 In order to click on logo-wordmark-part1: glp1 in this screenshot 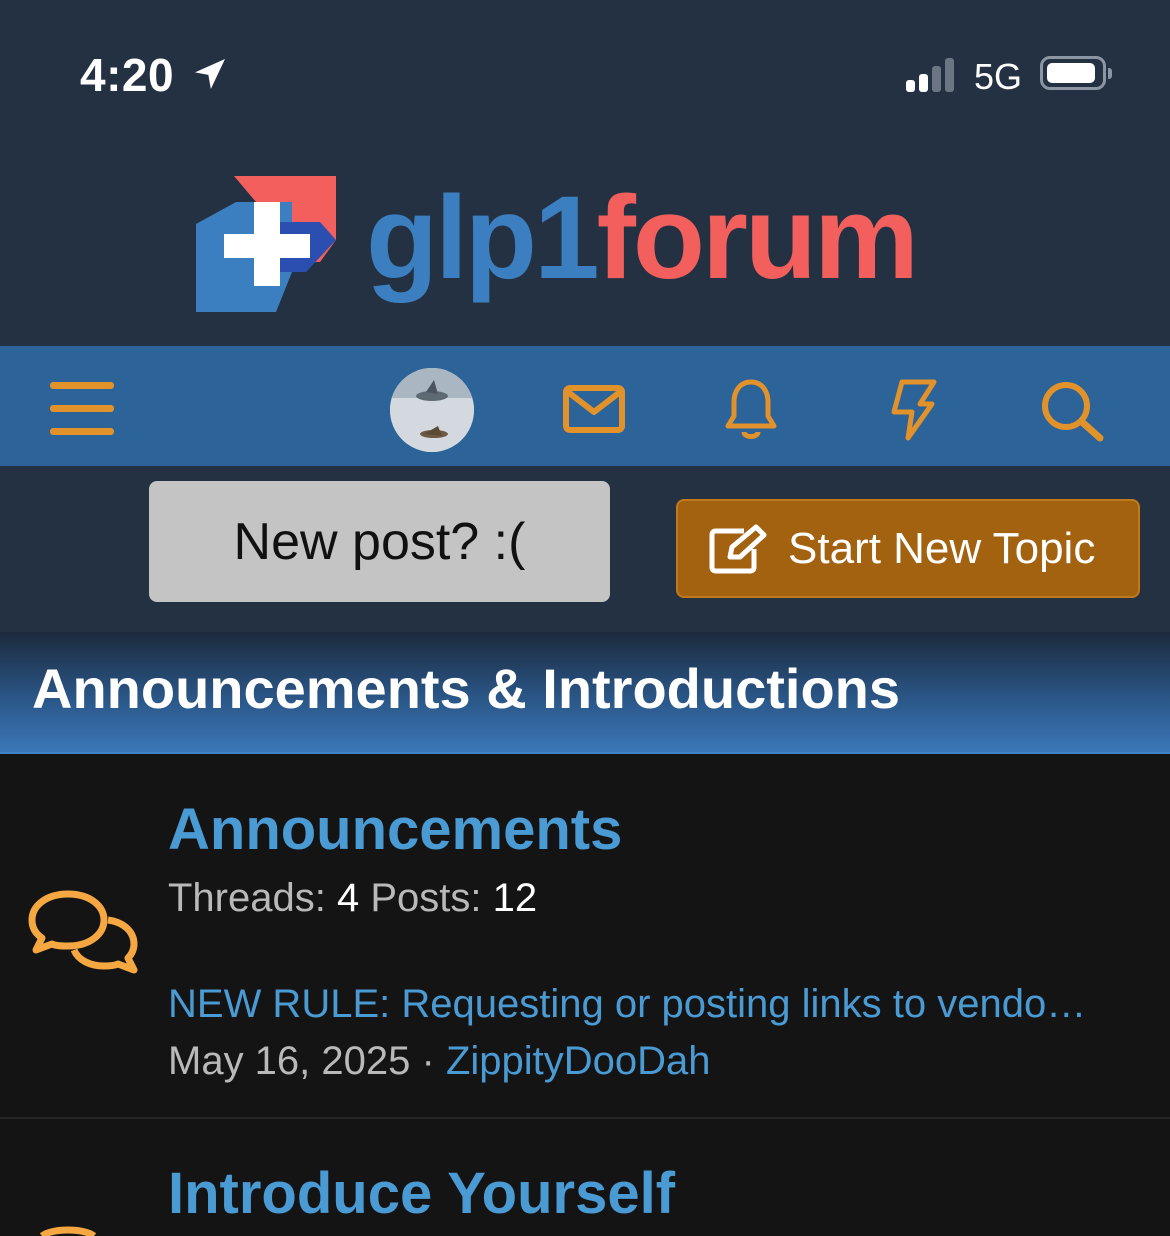, I will do `click(483, 238)`.